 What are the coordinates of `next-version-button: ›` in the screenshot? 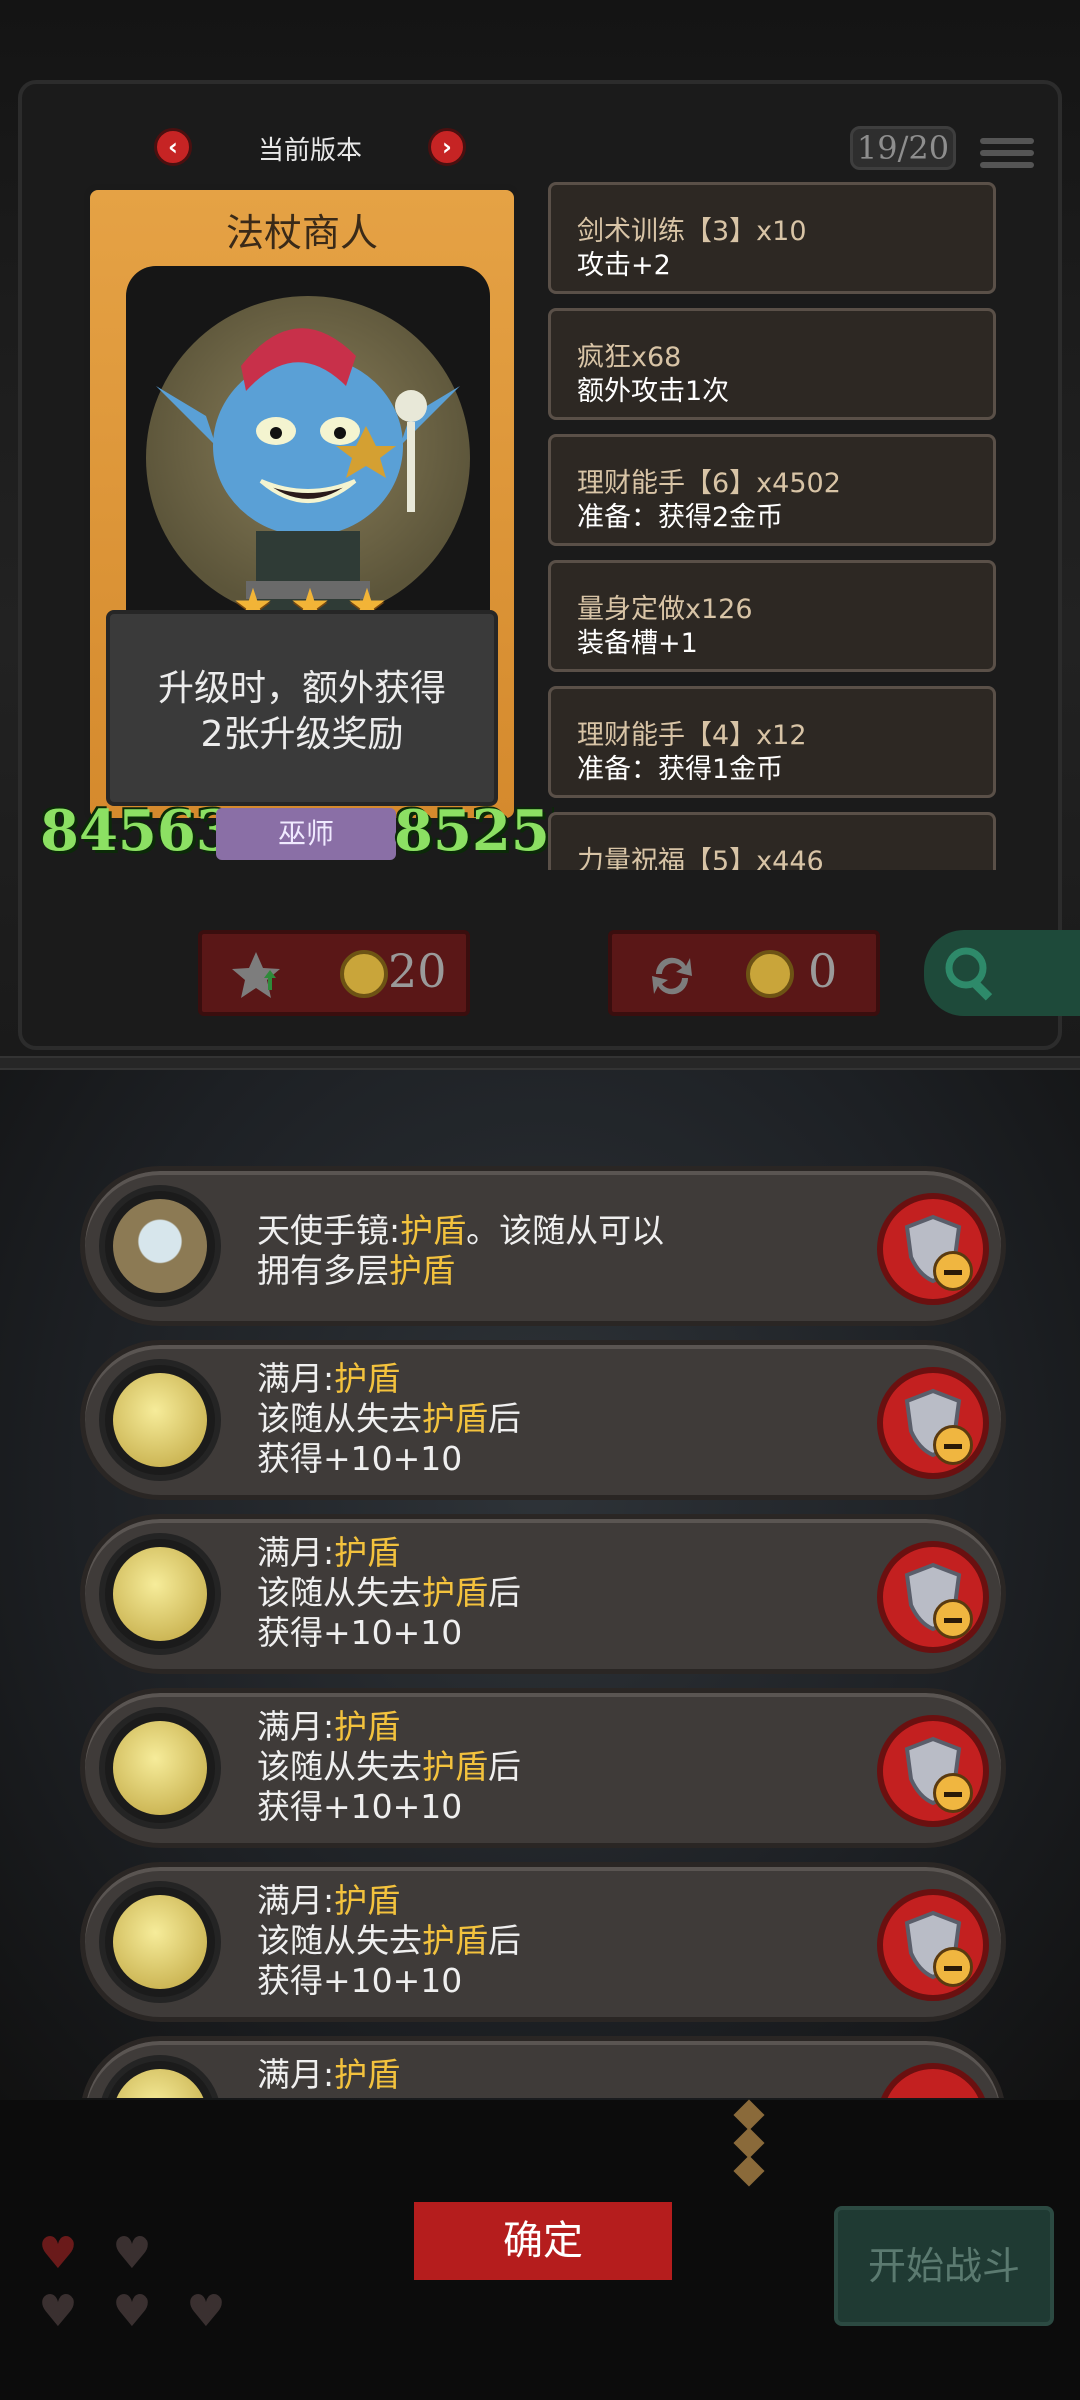 It's located at (447, 147).